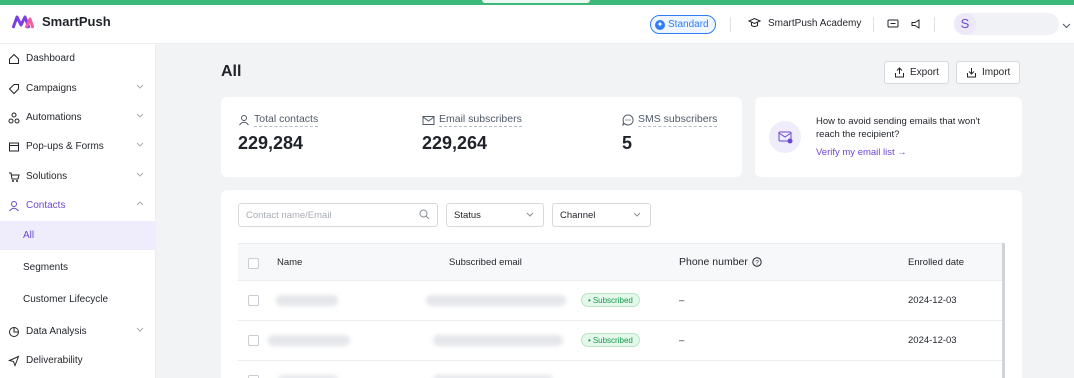 This screenshot has width=1074, height=378. Describe the element at coordinates (495, 215) in the screenshot. I see `status-select: Status` at that location.